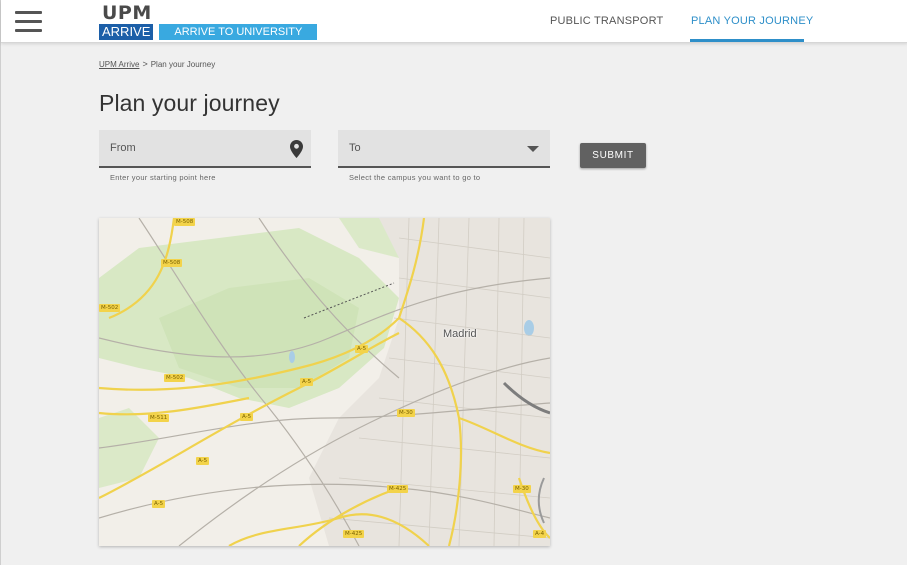 This screenshot has height=565, width=907. I want to click on to-select: To, so click(444, 149).